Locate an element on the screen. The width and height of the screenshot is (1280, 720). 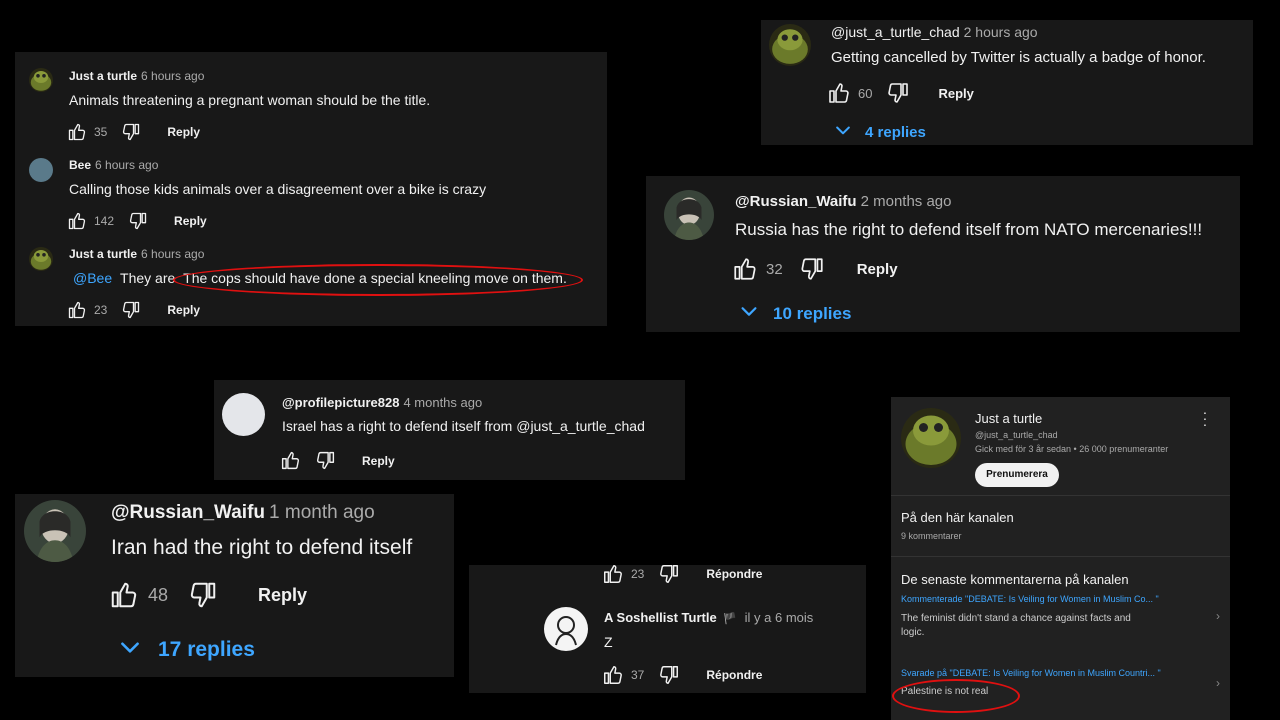
comment-text: Palestine is not real is located at coordinates (945, 691).